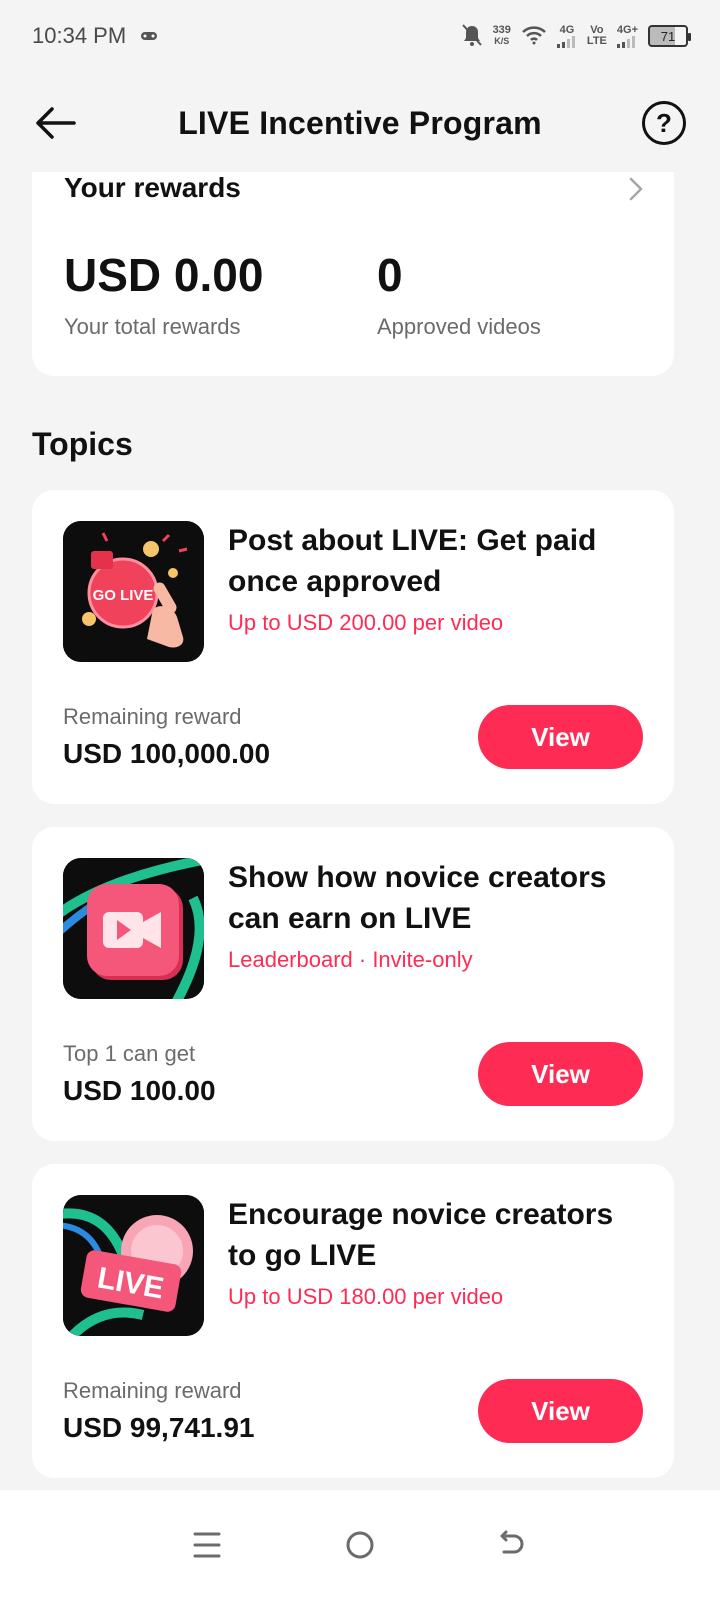 This screenshot has height=1600, width=720. I want to click on chevron-right-icon, so click(636, 189).